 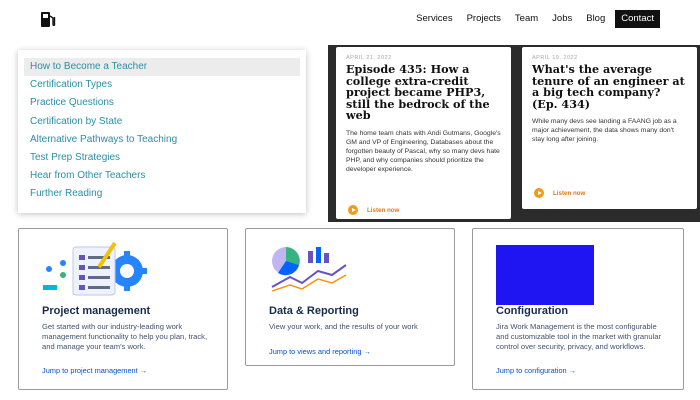 What do you see at coordinates (162, 122) in the screenshot?
I see `menu-item-certification-by-state: Certification by State` at bounding box center [162, 122].